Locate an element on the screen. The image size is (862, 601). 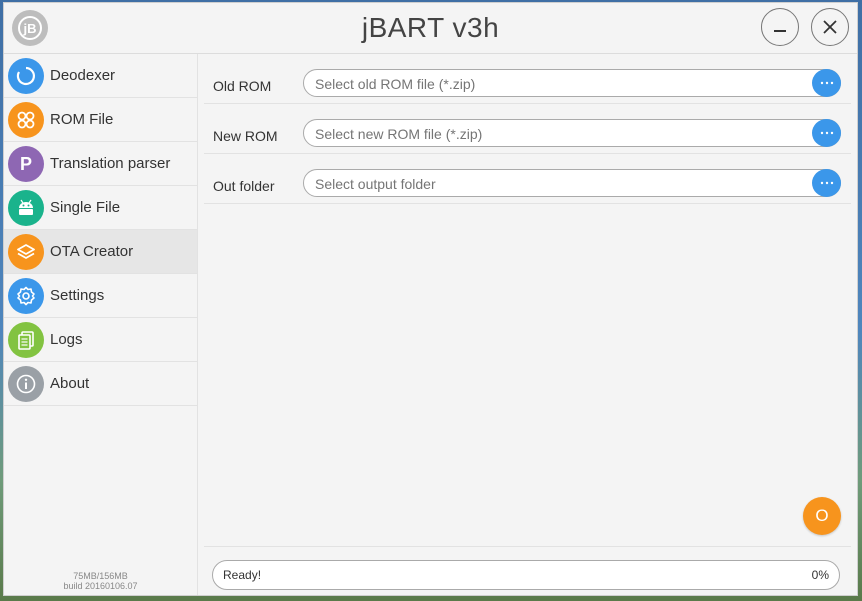
out-folder-row: Out folder is located at coordinates (527, 179).